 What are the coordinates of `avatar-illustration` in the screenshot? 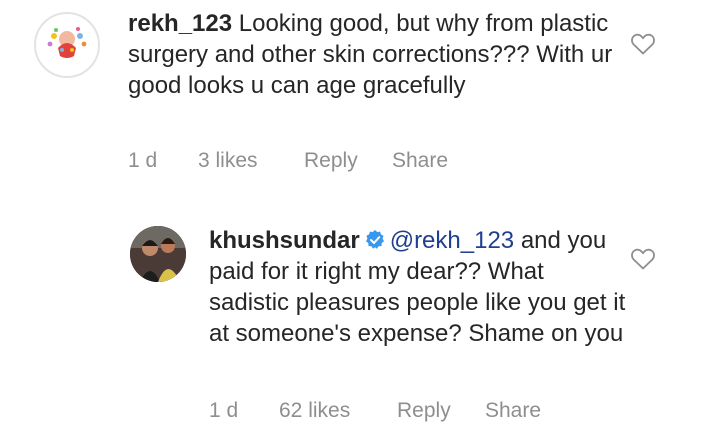 It's located at (67, 45).